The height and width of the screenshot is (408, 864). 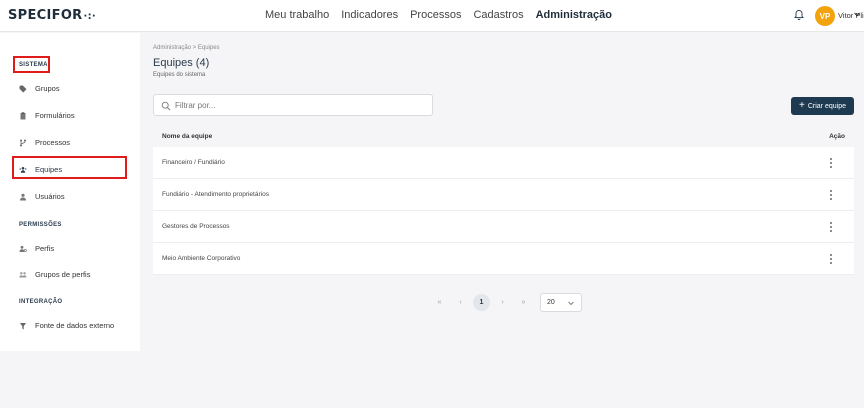 What do you see at coordinates (574, 15) in the screenshot?
I see `nav-administracao: Administração` at bounding box center [574, 15].